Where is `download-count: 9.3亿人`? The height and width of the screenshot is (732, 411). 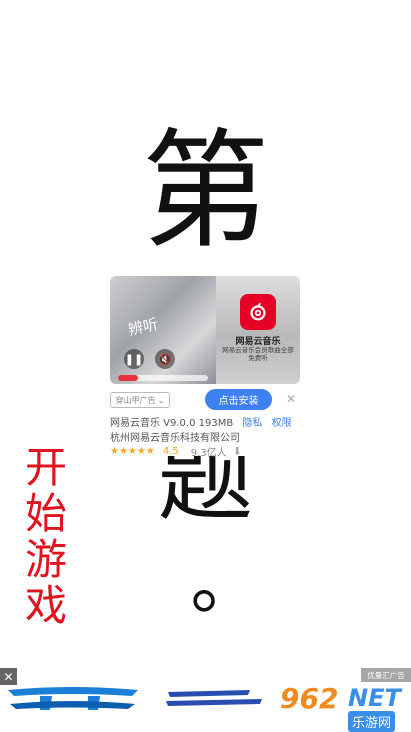
download-count: 9.3亿人 is located at coordinates (208, 453).